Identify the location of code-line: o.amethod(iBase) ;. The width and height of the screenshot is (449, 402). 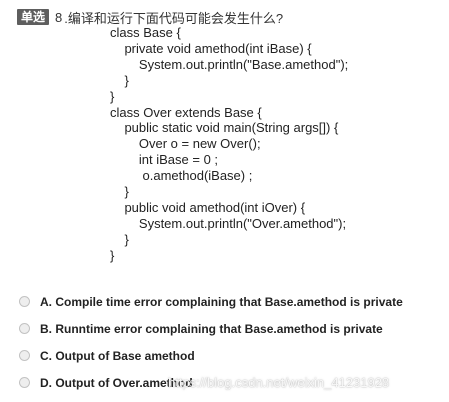
(181, 176).